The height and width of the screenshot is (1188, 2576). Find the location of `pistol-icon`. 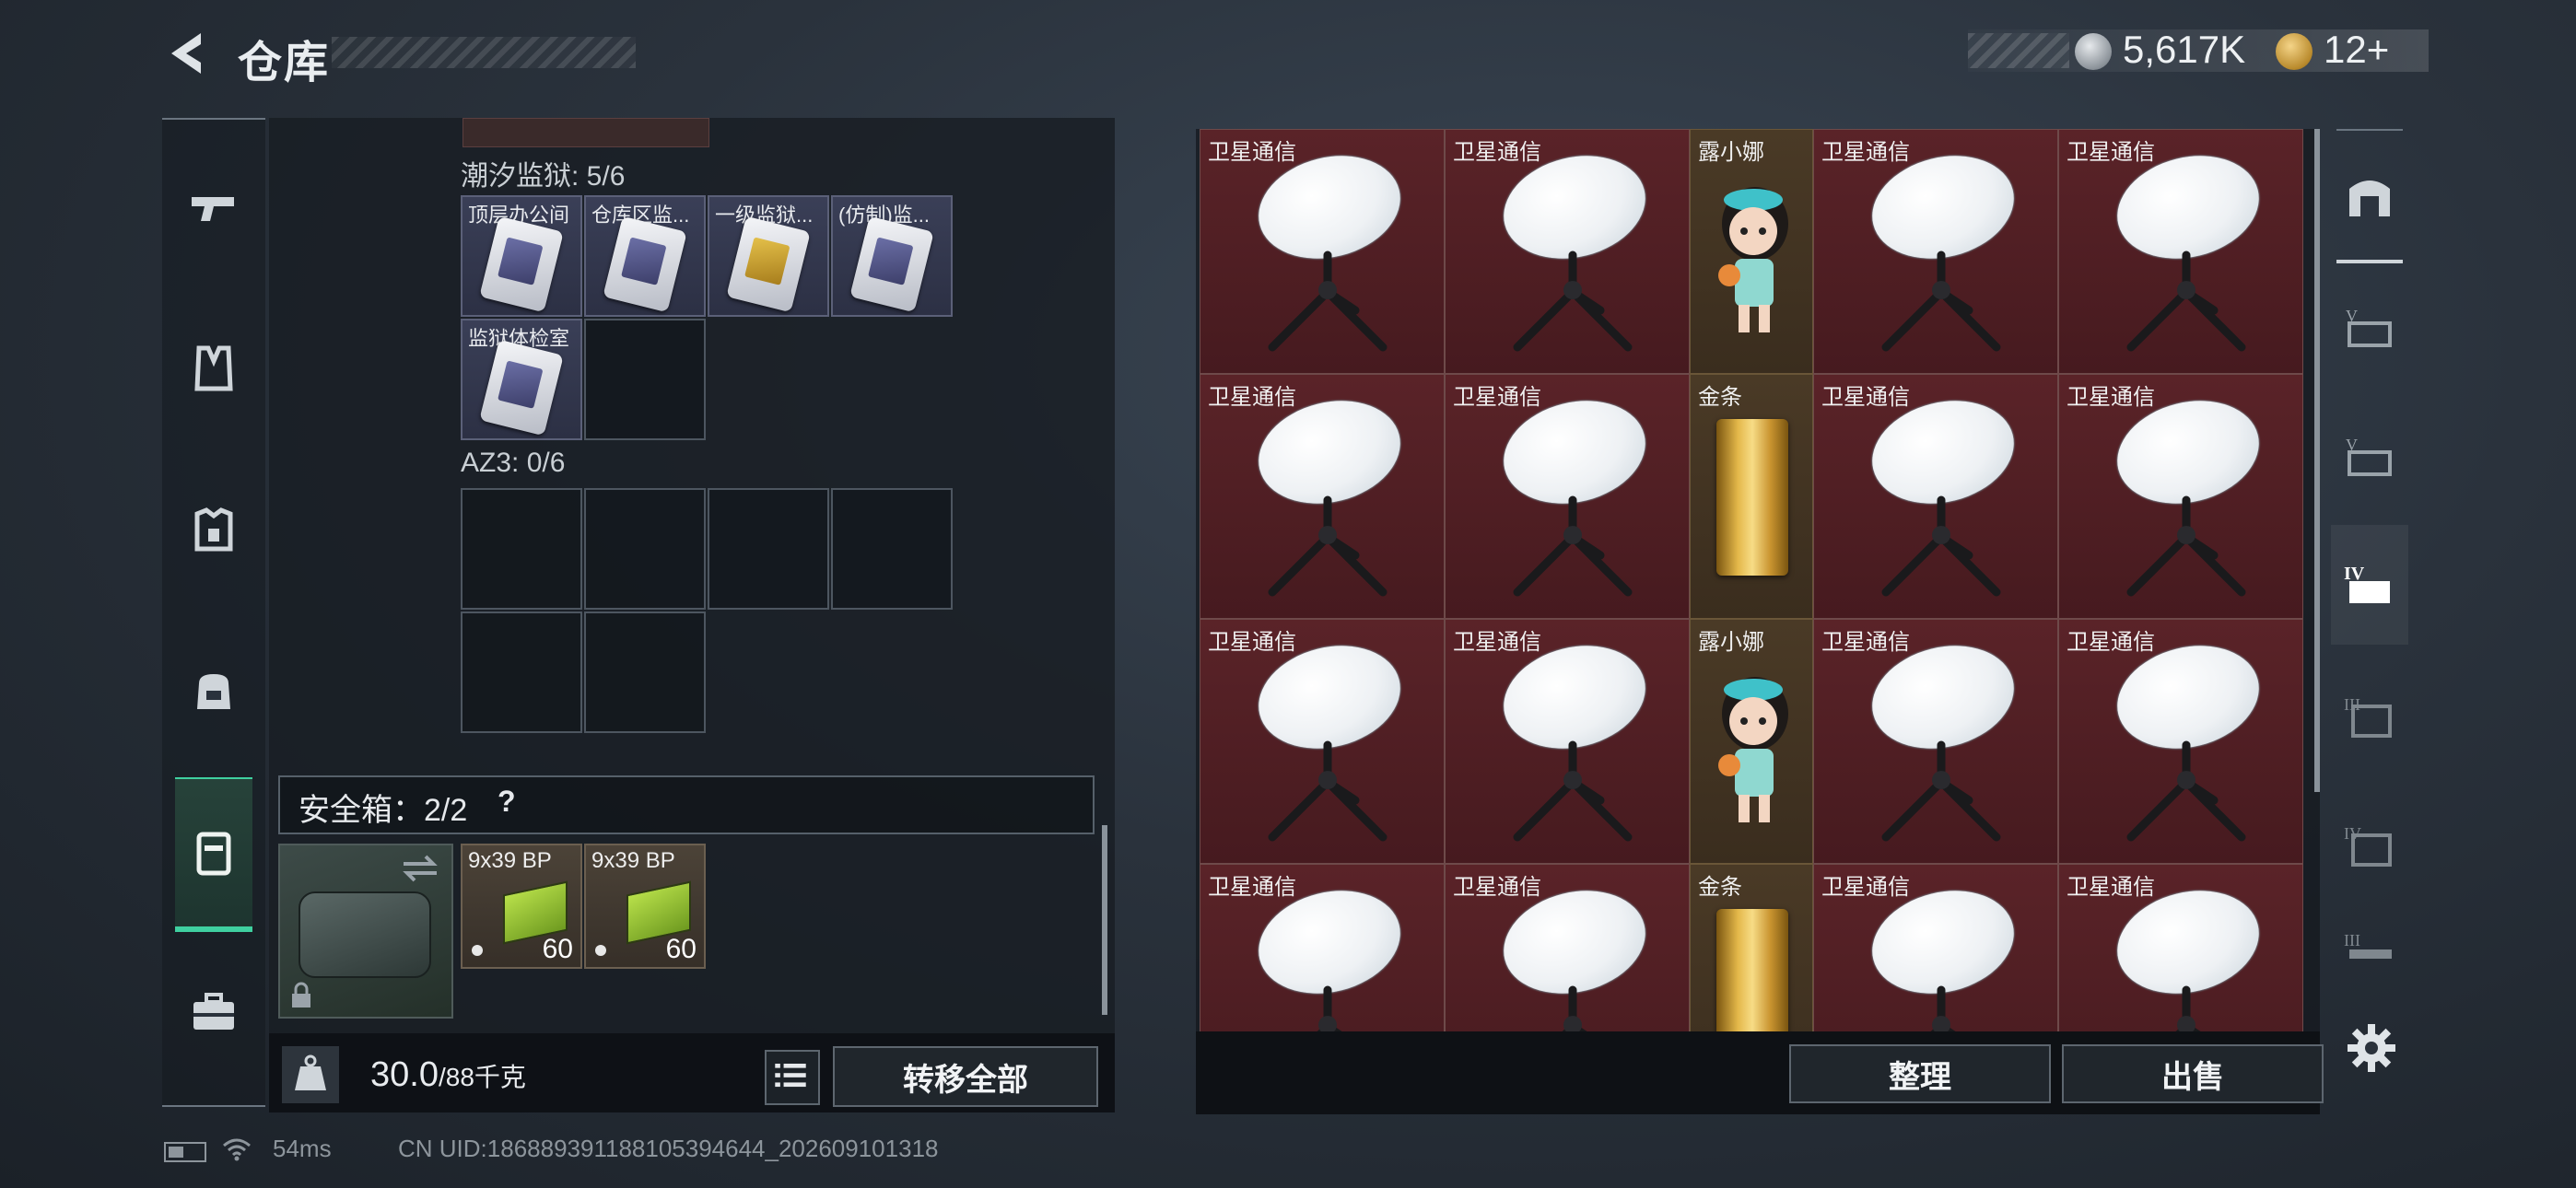

pistol-icon is located at coordinates (213, 209).